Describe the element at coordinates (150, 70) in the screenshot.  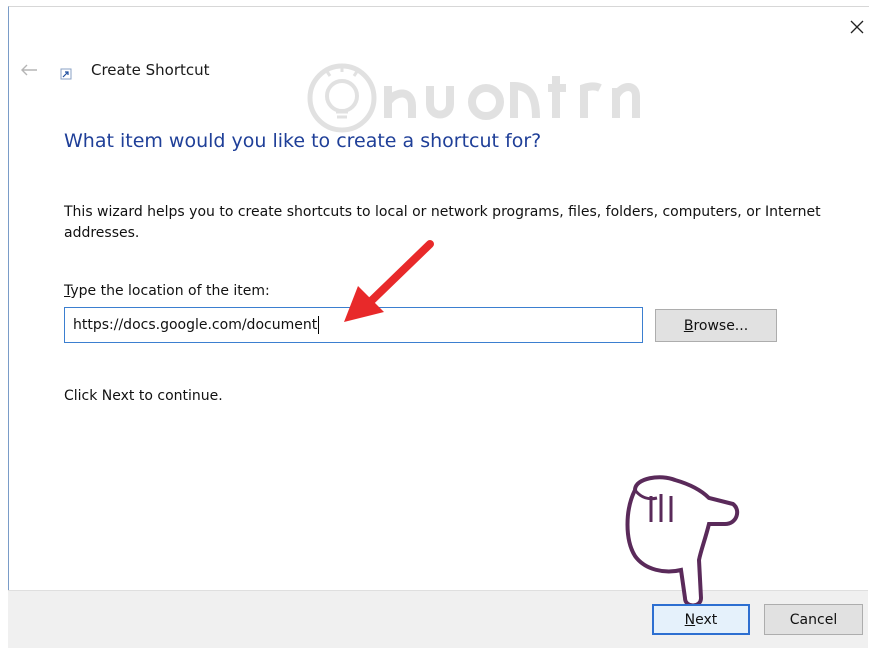
I see `window-title: Create Shortcut` at that location.